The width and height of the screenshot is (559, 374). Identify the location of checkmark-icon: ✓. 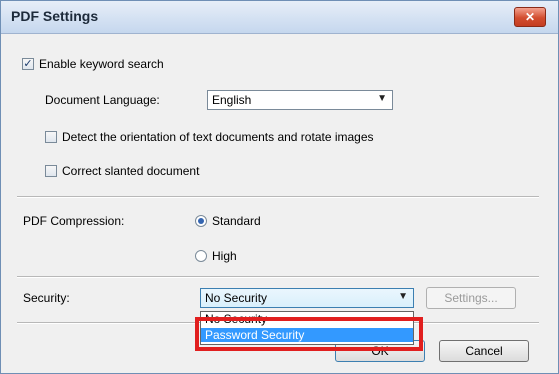
(28, 64).